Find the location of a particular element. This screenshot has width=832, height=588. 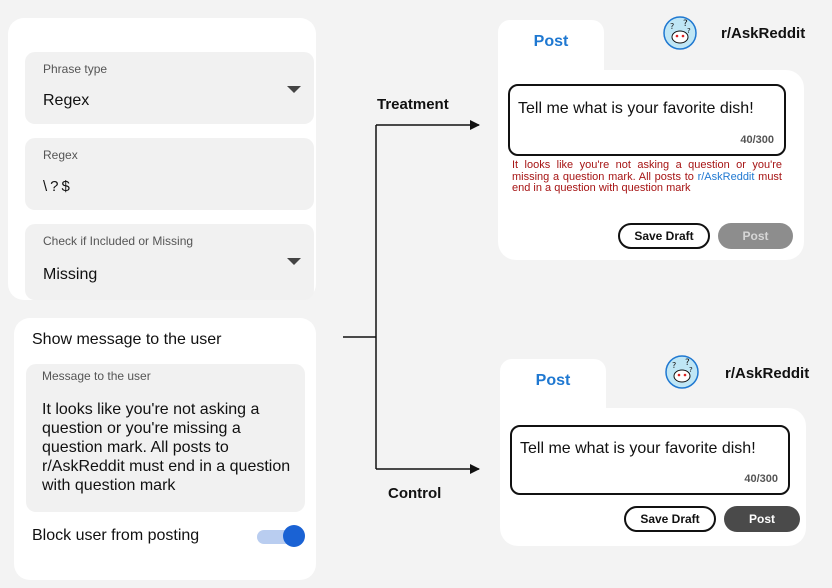

treatment-post-tab: Post is located at coordinates (551, 47).